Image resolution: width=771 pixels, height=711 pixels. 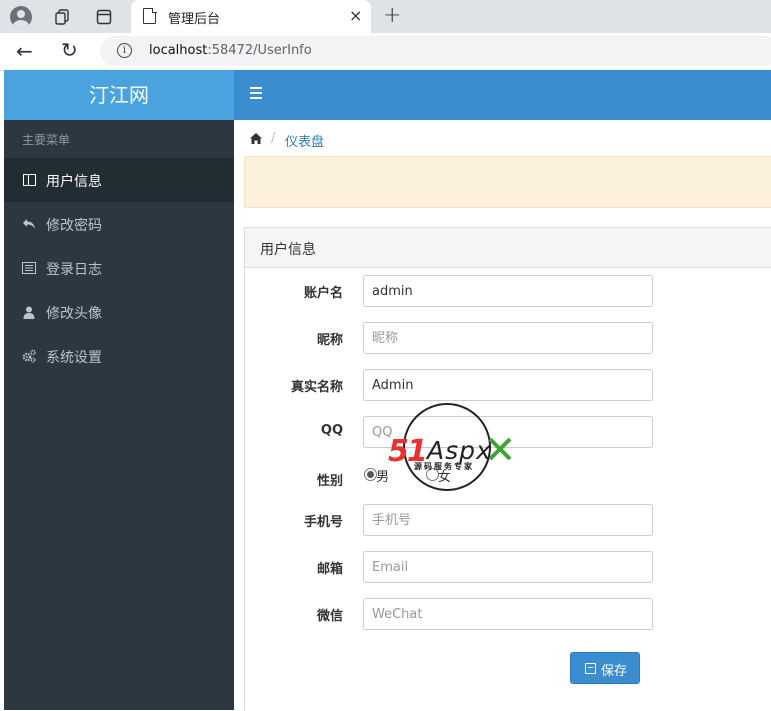 I want to click on sidebar-item-label: 修改头像, so click(x=74, y=314).